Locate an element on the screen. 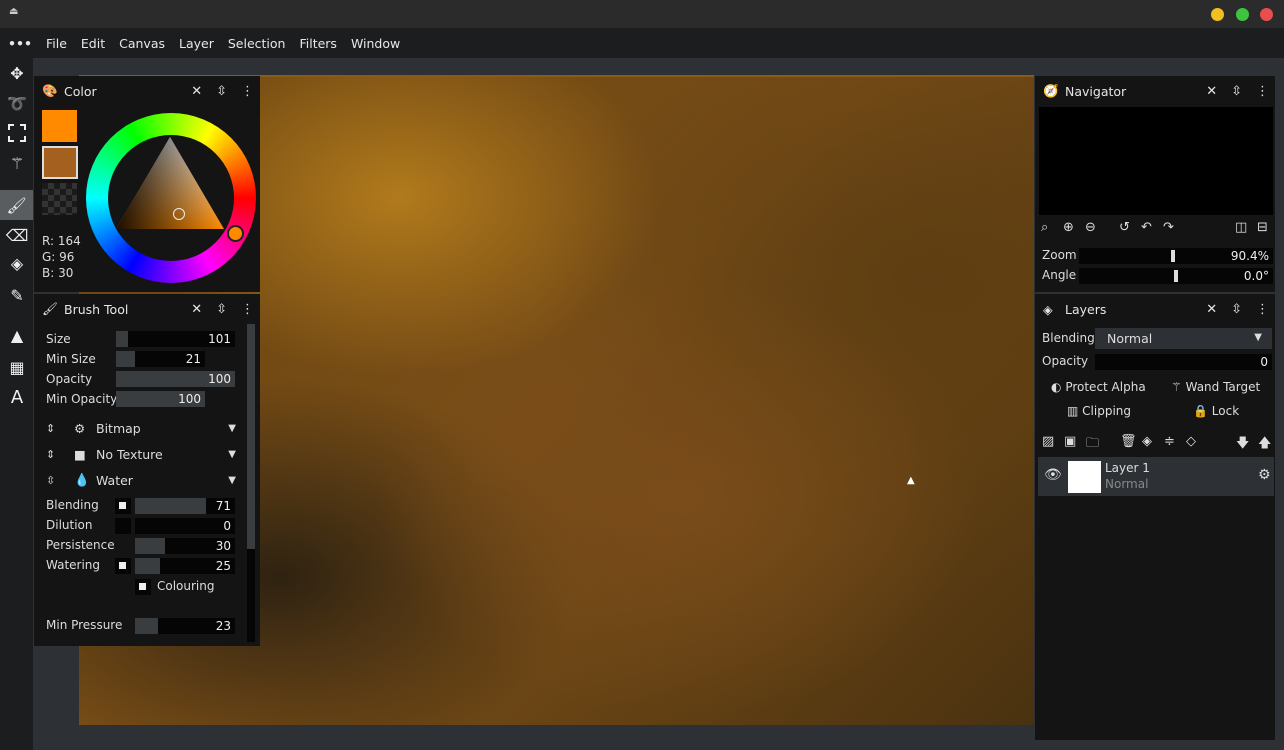  brush-dropdown: ⇕ ■ No Texture ▼ is located at coordinates (141, 454).